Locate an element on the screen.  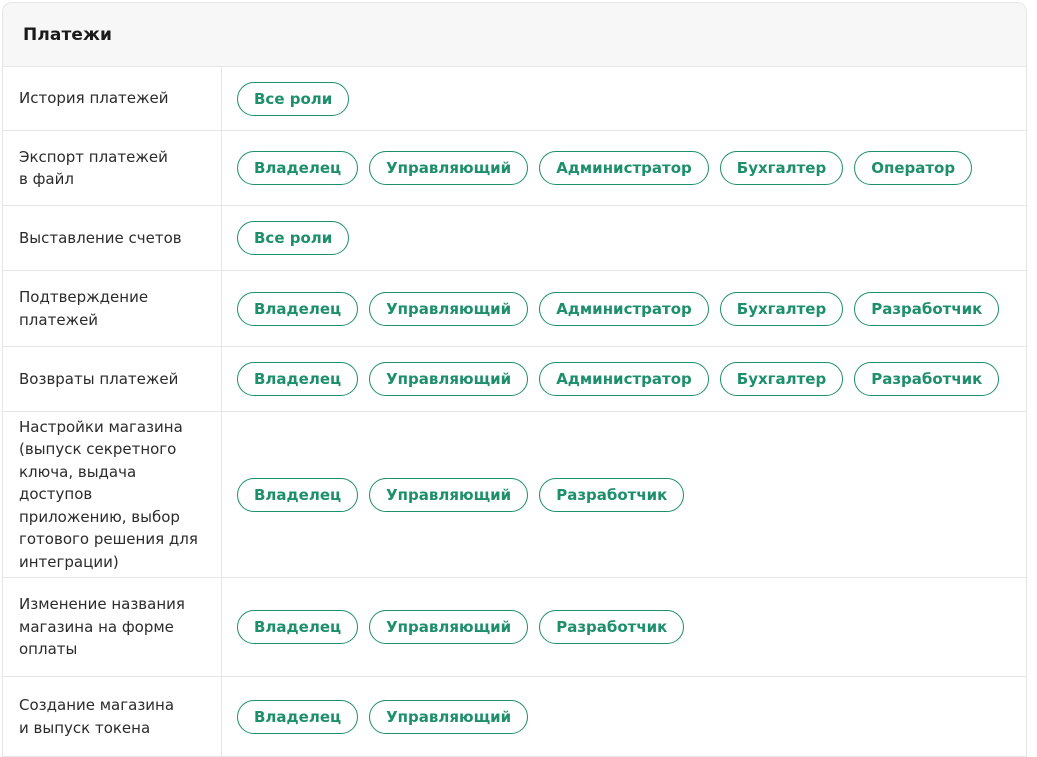
permission-label-cell: Экспорт платежей в файл is located at coordinates (112, 168).